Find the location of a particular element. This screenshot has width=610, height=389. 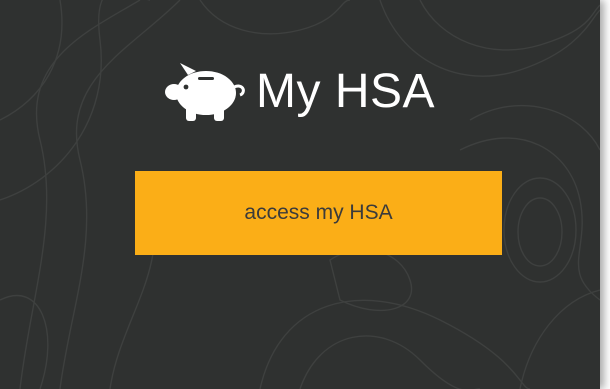

header: My HSA is located at coordinates (297, 92).